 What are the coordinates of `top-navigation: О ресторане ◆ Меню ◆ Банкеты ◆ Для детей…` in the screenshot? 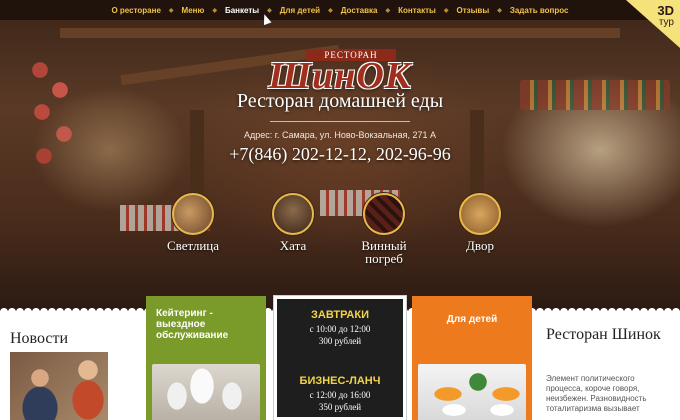 It's located at (340, 10).